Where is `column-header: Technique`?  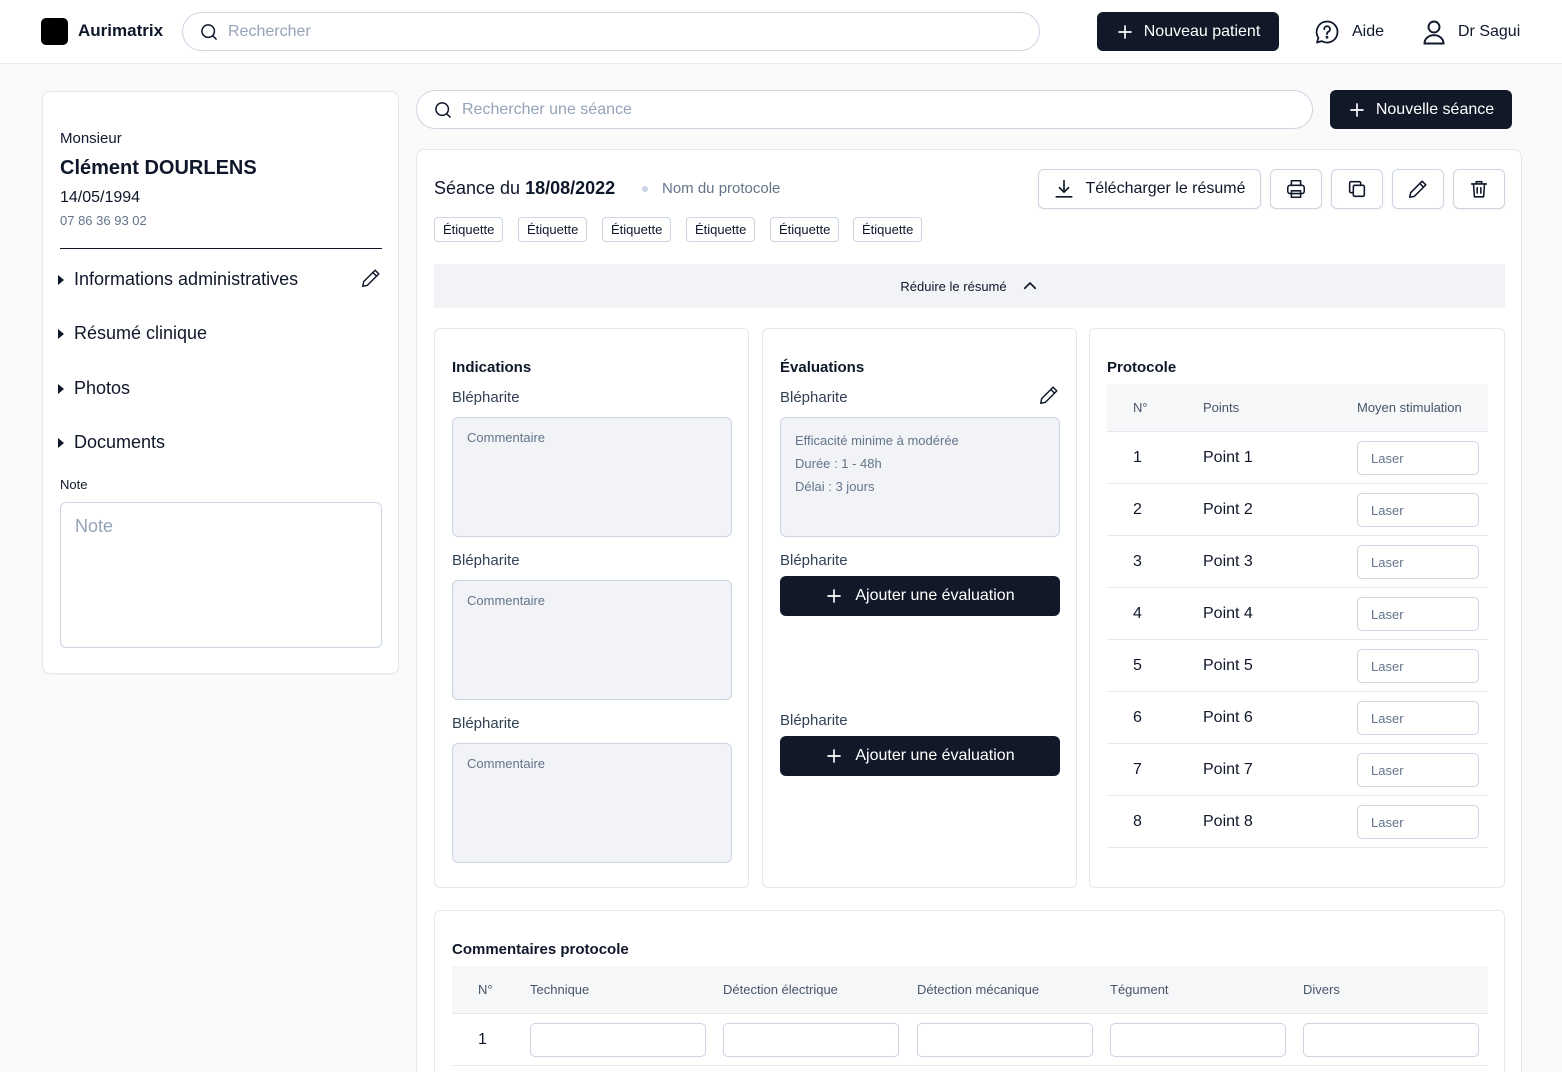
column-header: Technique is located at coordinates (560, 989).